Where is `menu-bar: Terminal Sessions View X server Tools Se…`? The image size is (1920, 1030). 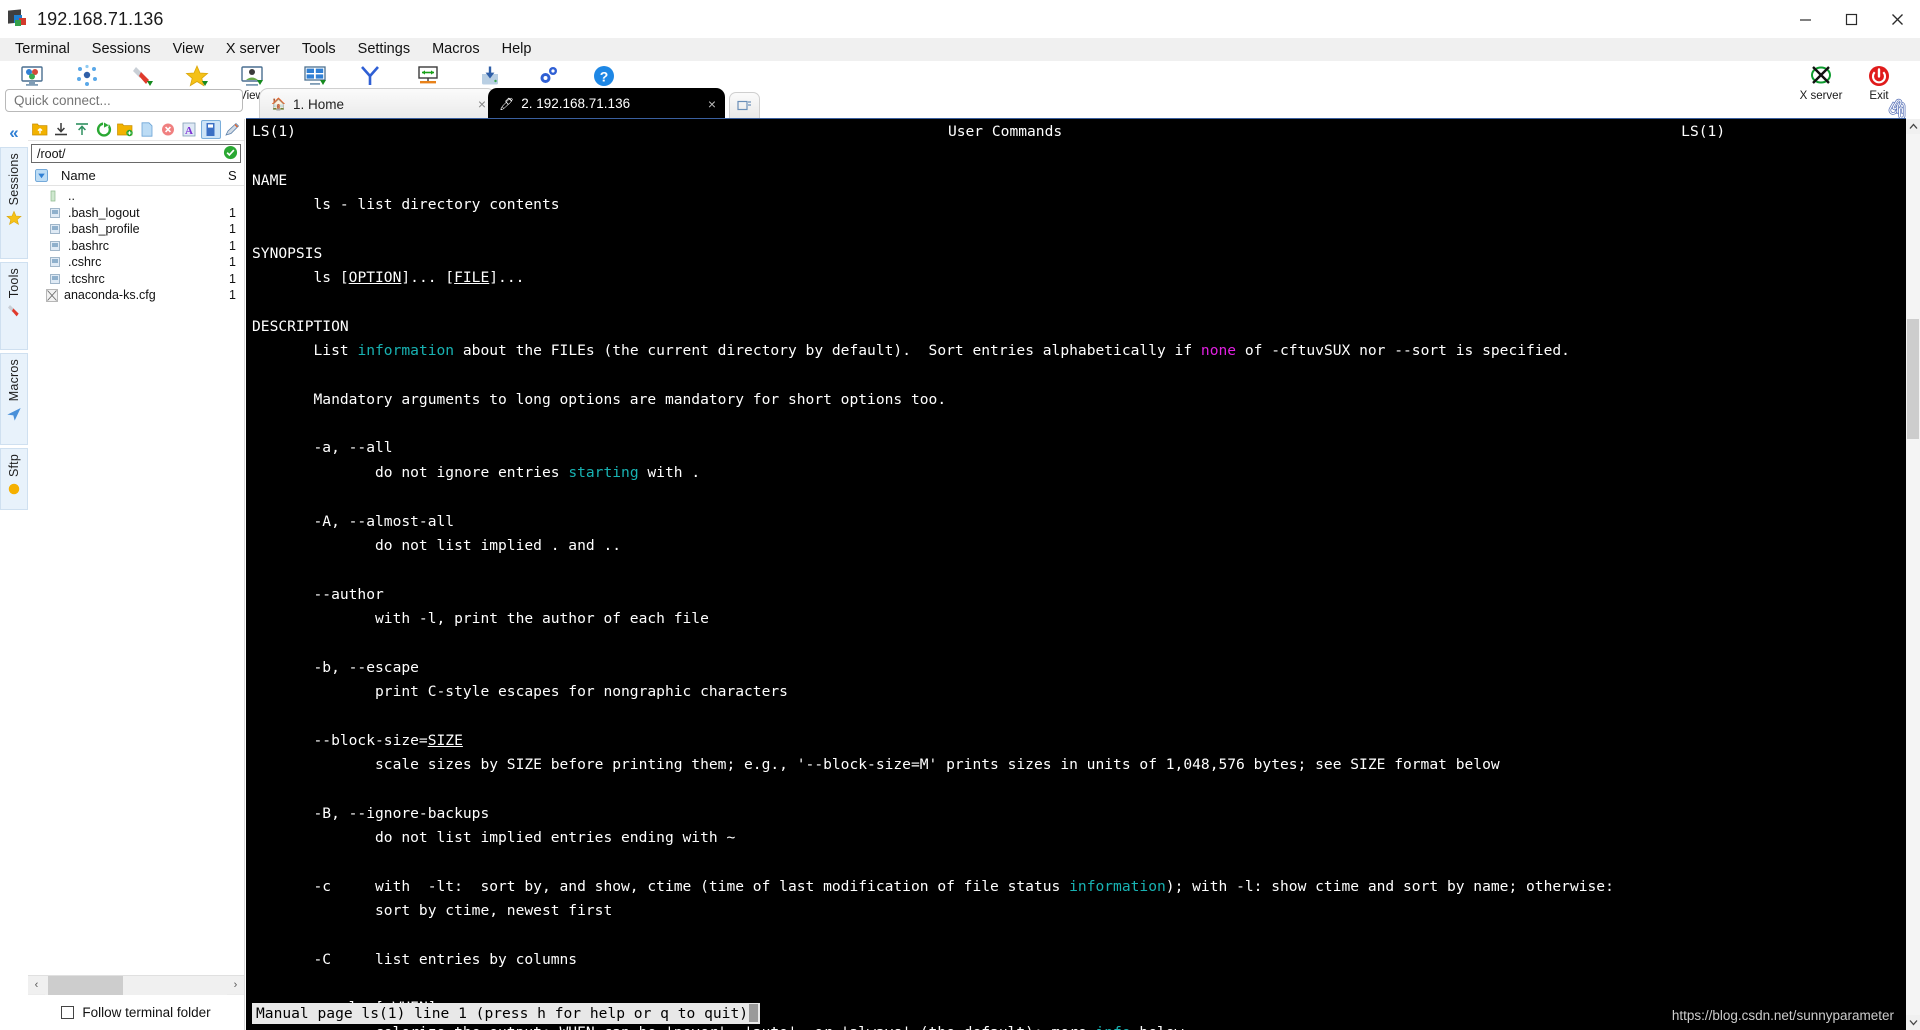 menu-bar: Terminal Sessions View X server Tools Se… is located at coordinates (960, 49).